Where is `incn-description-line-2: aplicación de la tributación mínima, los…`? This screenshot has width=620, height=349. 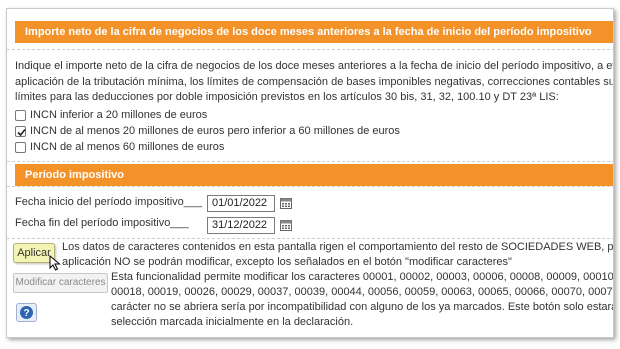
incn-description-line-2: aplicación de la tributación mínima, los… is located at coordinates (314, 82).